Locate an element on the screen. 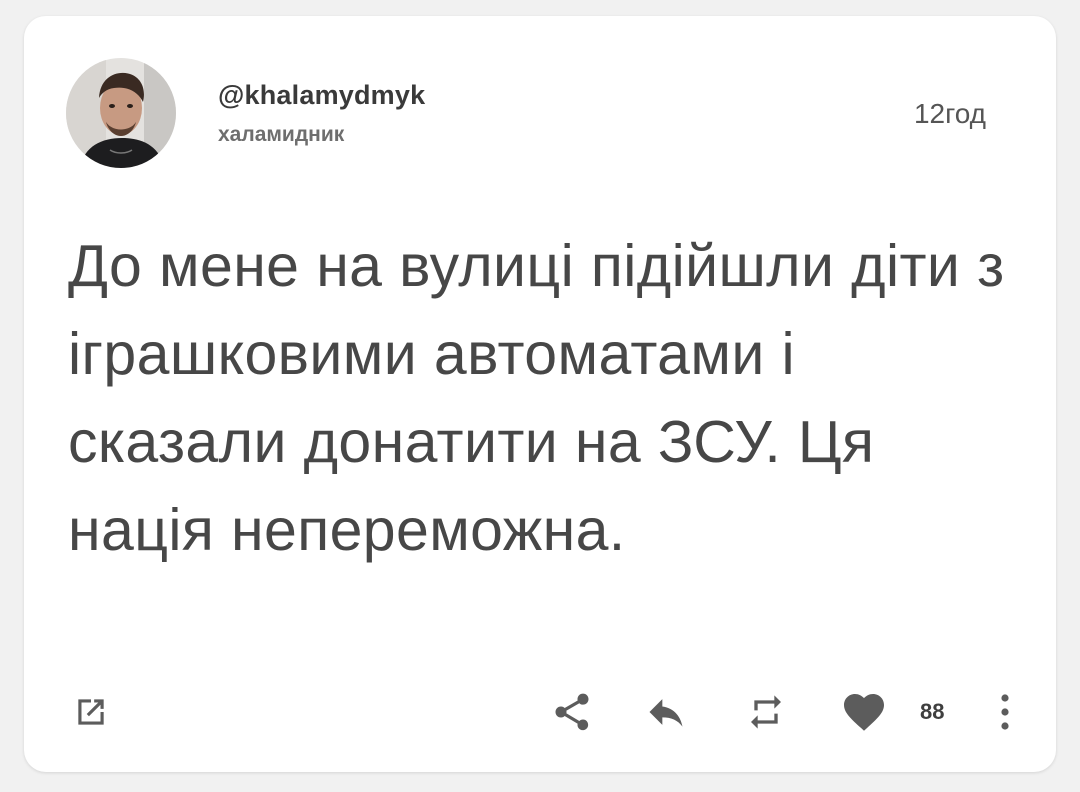 This screenshot has width=1080, height=792. author-handle: @khalamydmyk is located at coordinates (321, 95).